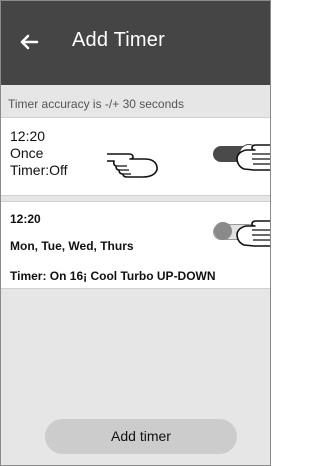 This screenshot has height=466, width=320. What do you see at coordinates (235, 231) in the screenshot?
I see `timer-toggle-off` at bounding box center [235, 231].